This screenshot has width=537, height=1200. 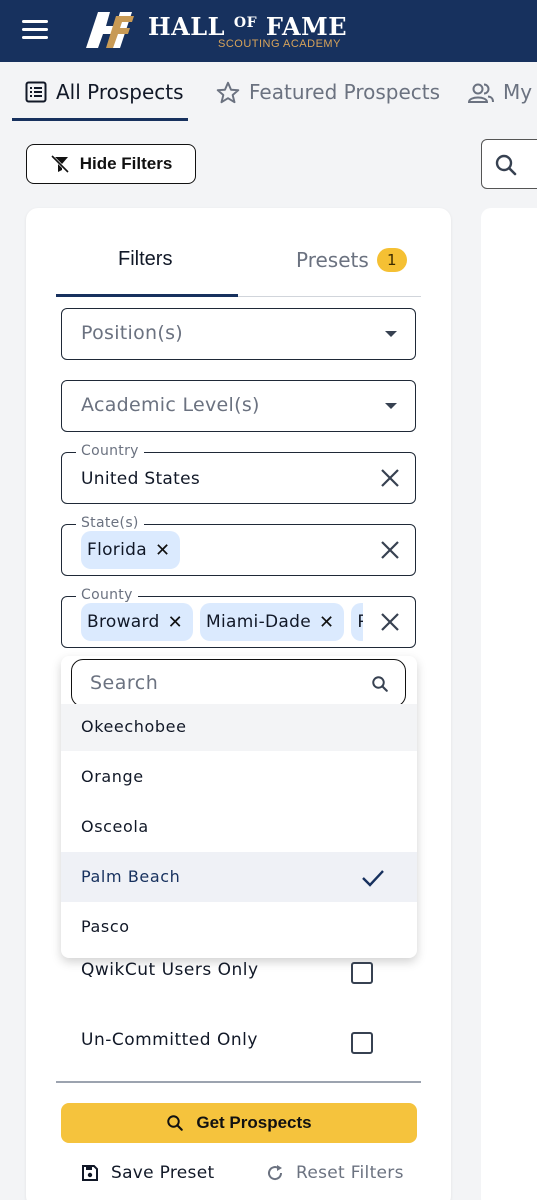 I want to click on reset-filters-button: Reset Filters, so click(x=335, y=1173).